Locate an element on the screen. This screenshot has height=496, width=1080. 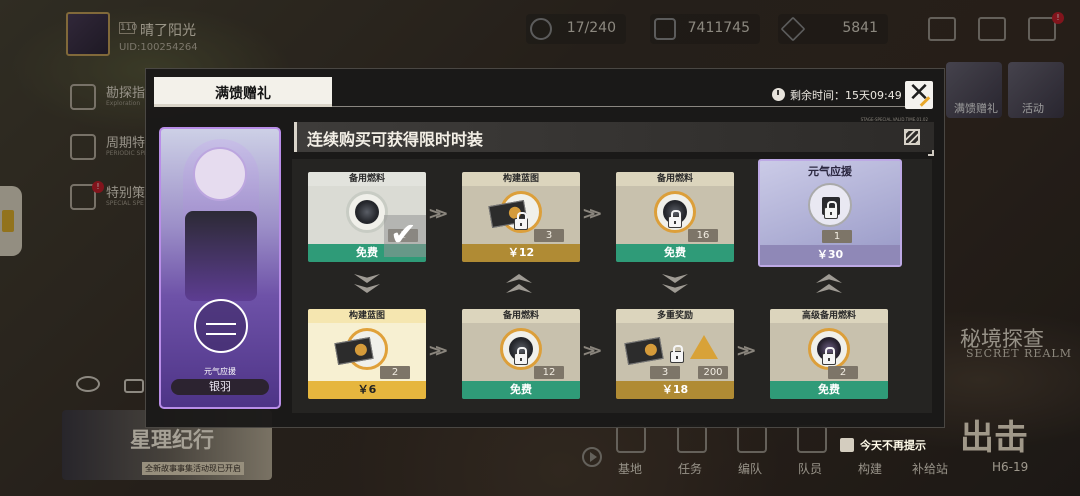
skip-today-label: 今天不再提示 is located at coordinates (893, 445).